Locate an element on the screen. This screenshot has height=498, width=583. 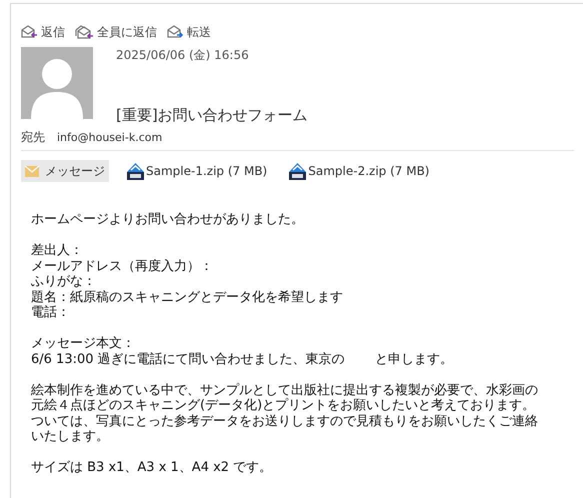
message-tab: メッセージ is located at coordinates (65, 171).